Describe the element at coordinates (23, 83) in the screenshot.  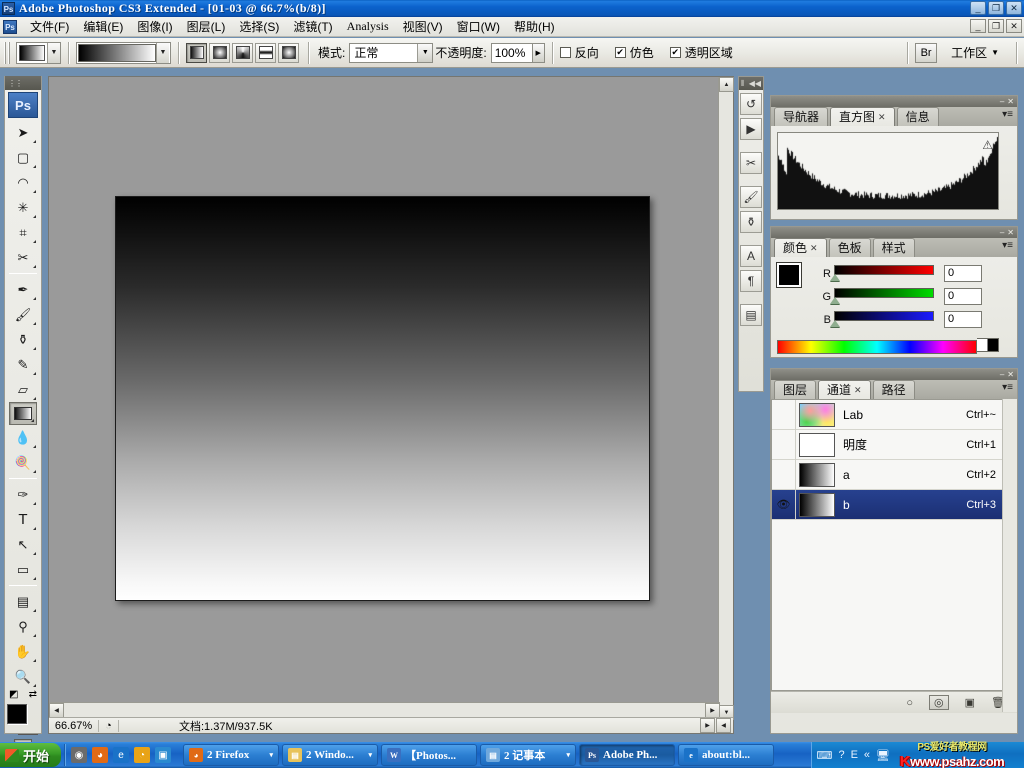
I see `toolbar-grip: ⋮⋮` at that location.